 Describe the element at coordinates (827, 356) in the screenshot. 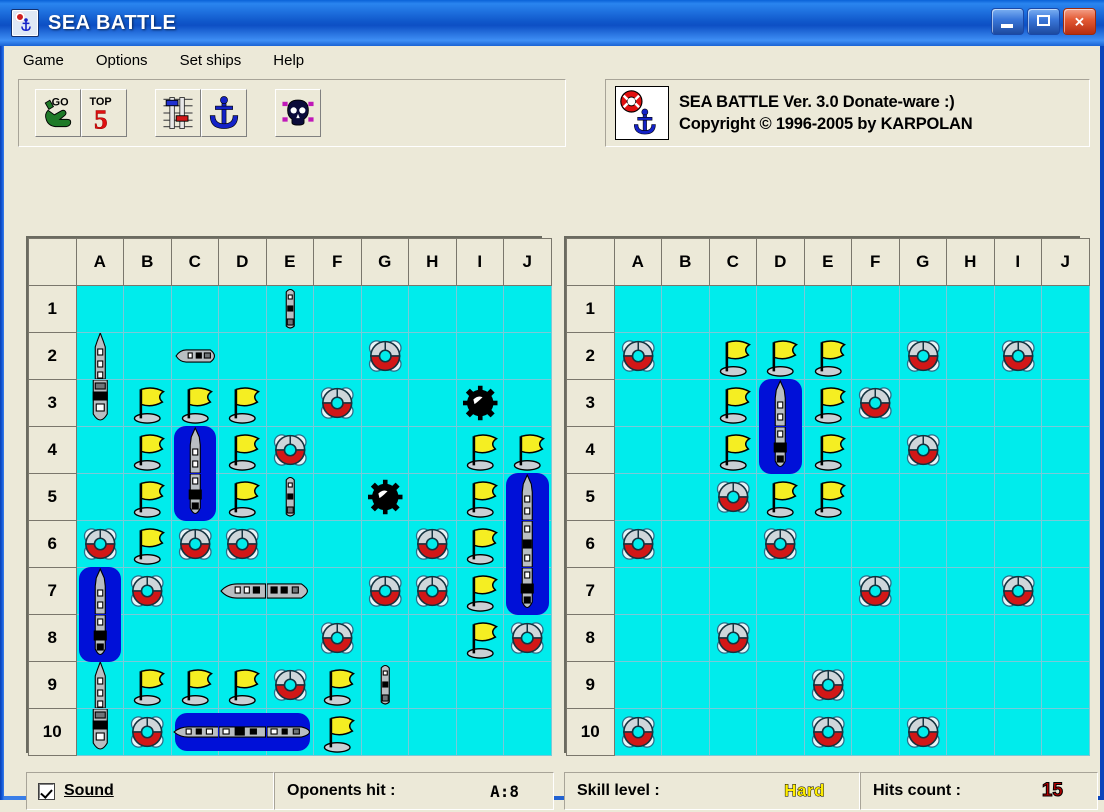

I see `cell-E2` at that location.